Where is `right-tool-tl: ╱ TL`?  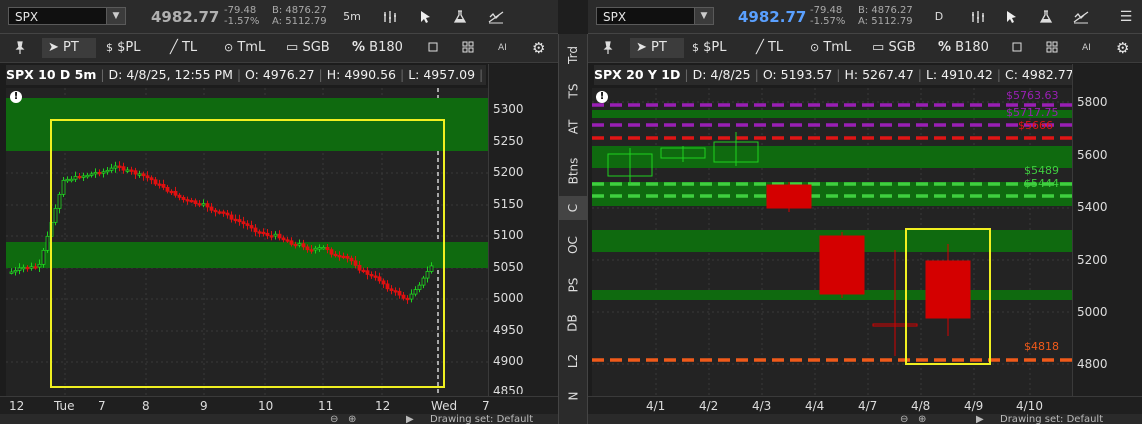
right-tool-tl: ╱ TL is located at coordinates (769, 48).